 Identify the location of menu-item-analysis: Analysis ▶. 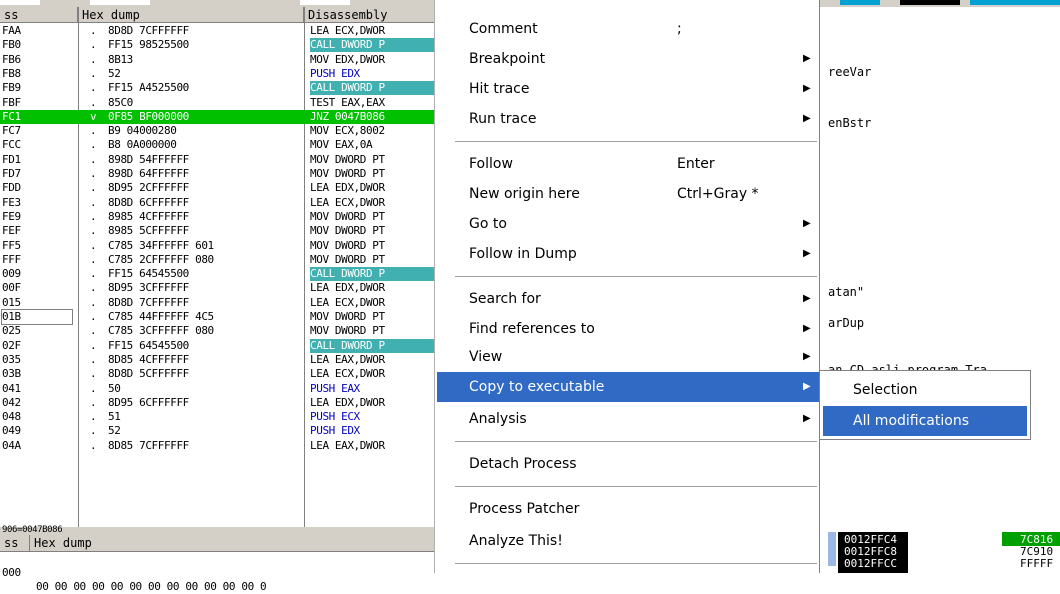
(627, 419).